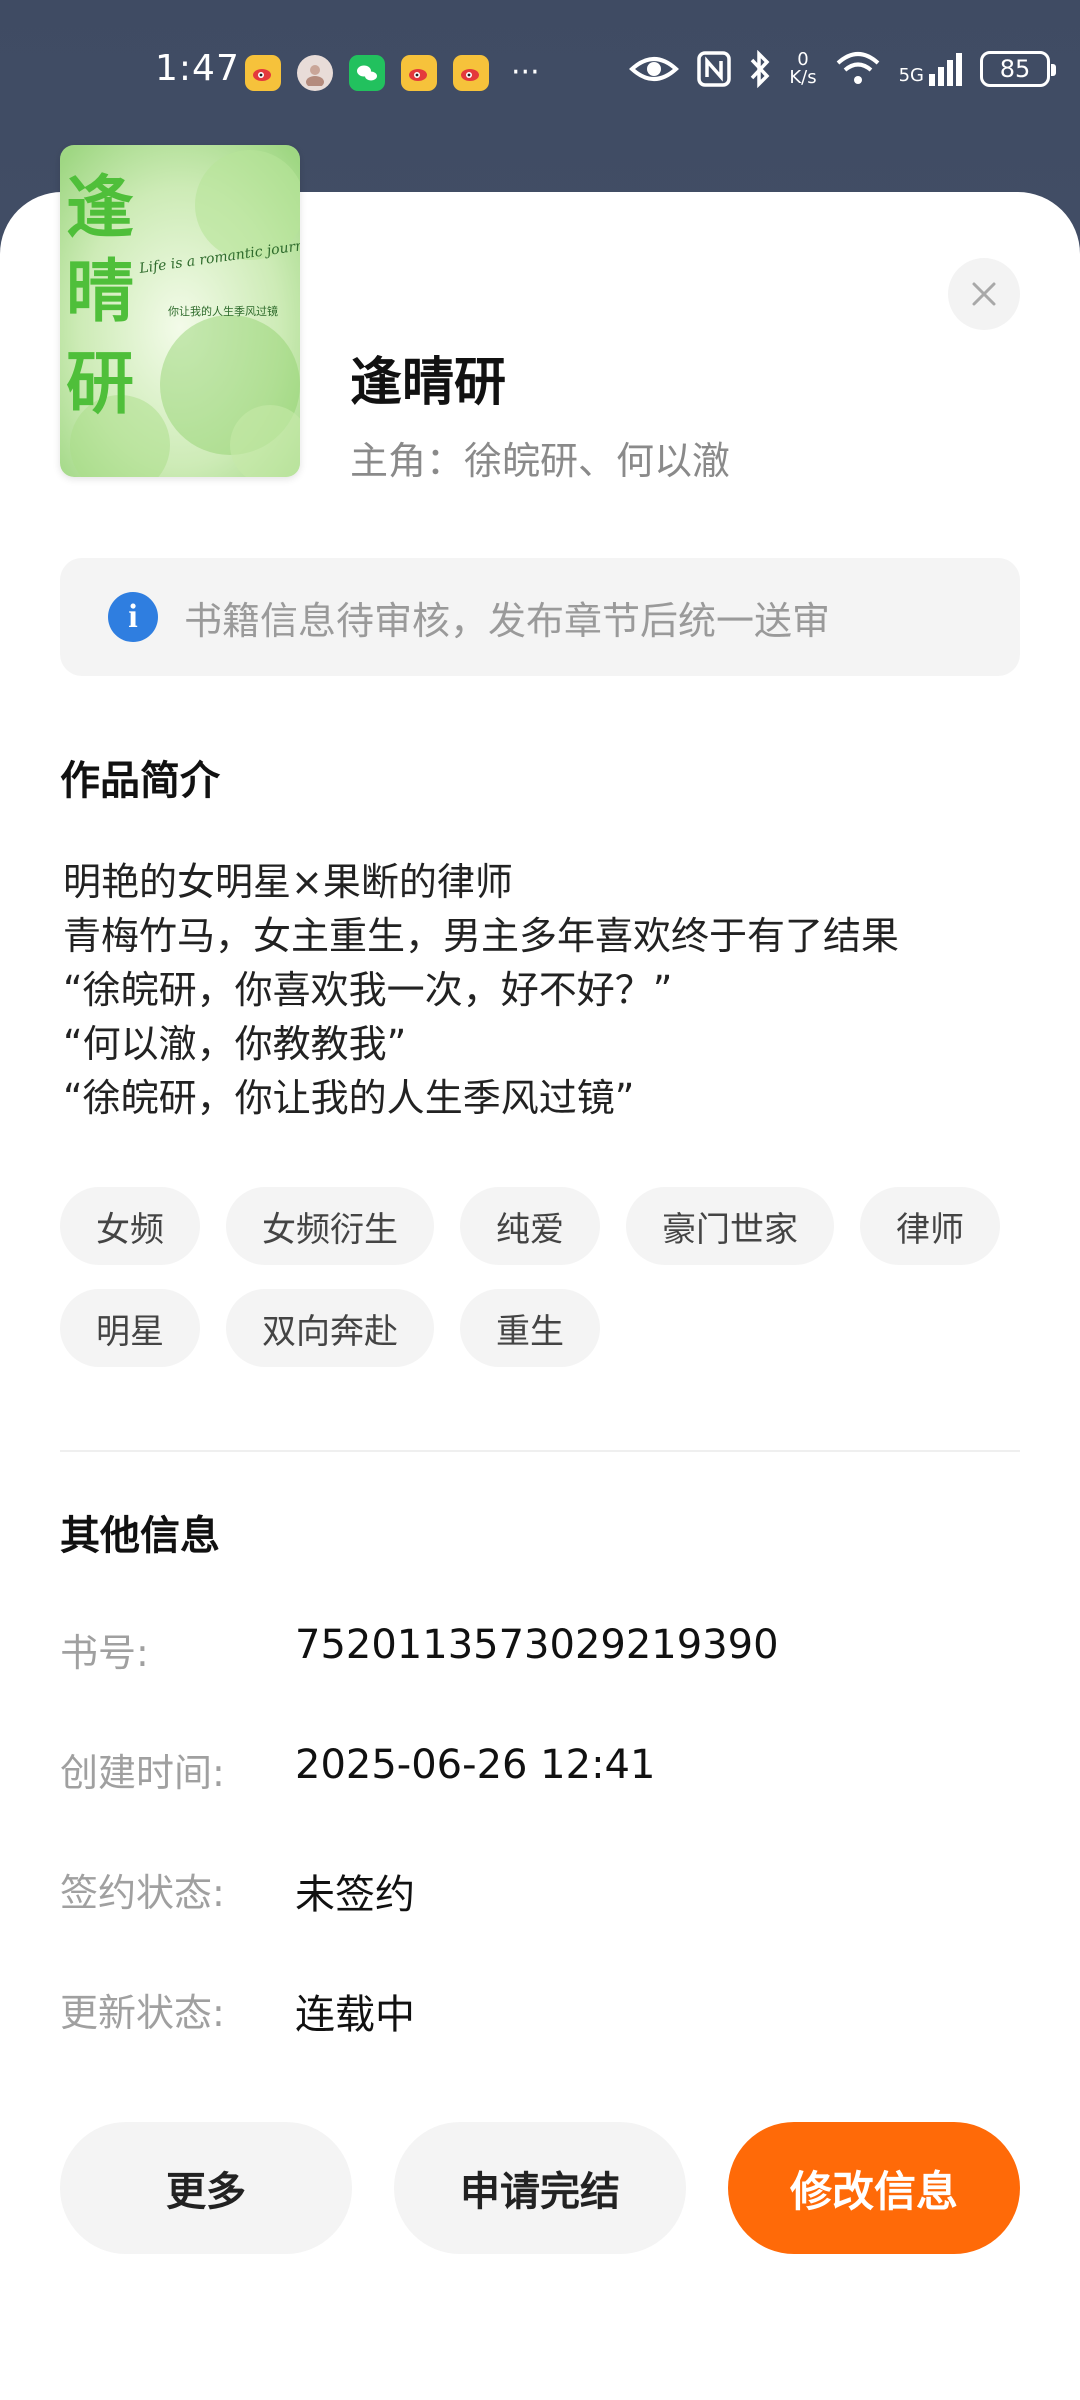  What do you see at coordinates (540, 1451) in the screenshot?
I see `divider` at bounding box center [540, 1451].